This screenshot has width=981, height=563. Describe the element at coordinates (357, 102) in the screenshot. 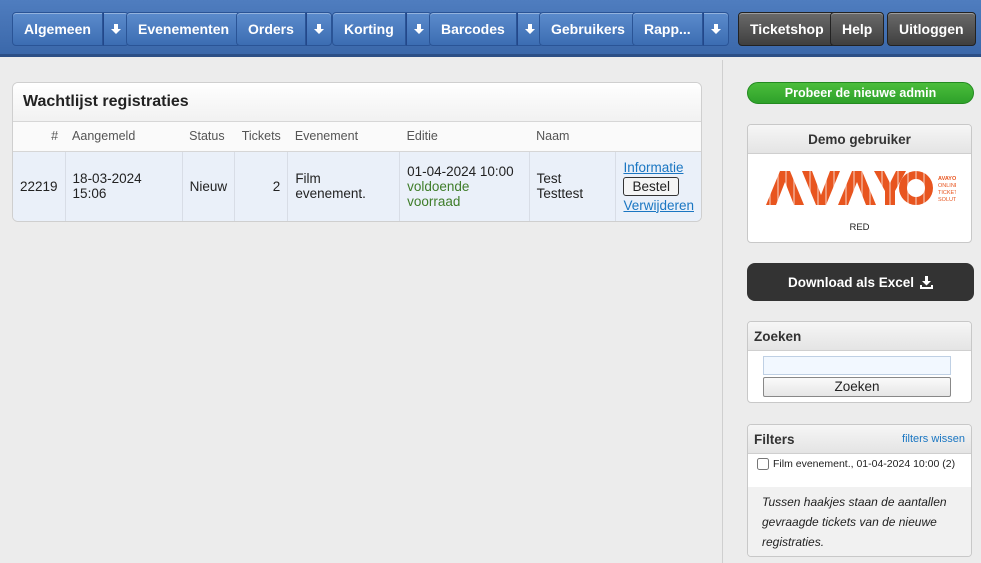

I see `page-title: Wachtlijst registraties` at that location.